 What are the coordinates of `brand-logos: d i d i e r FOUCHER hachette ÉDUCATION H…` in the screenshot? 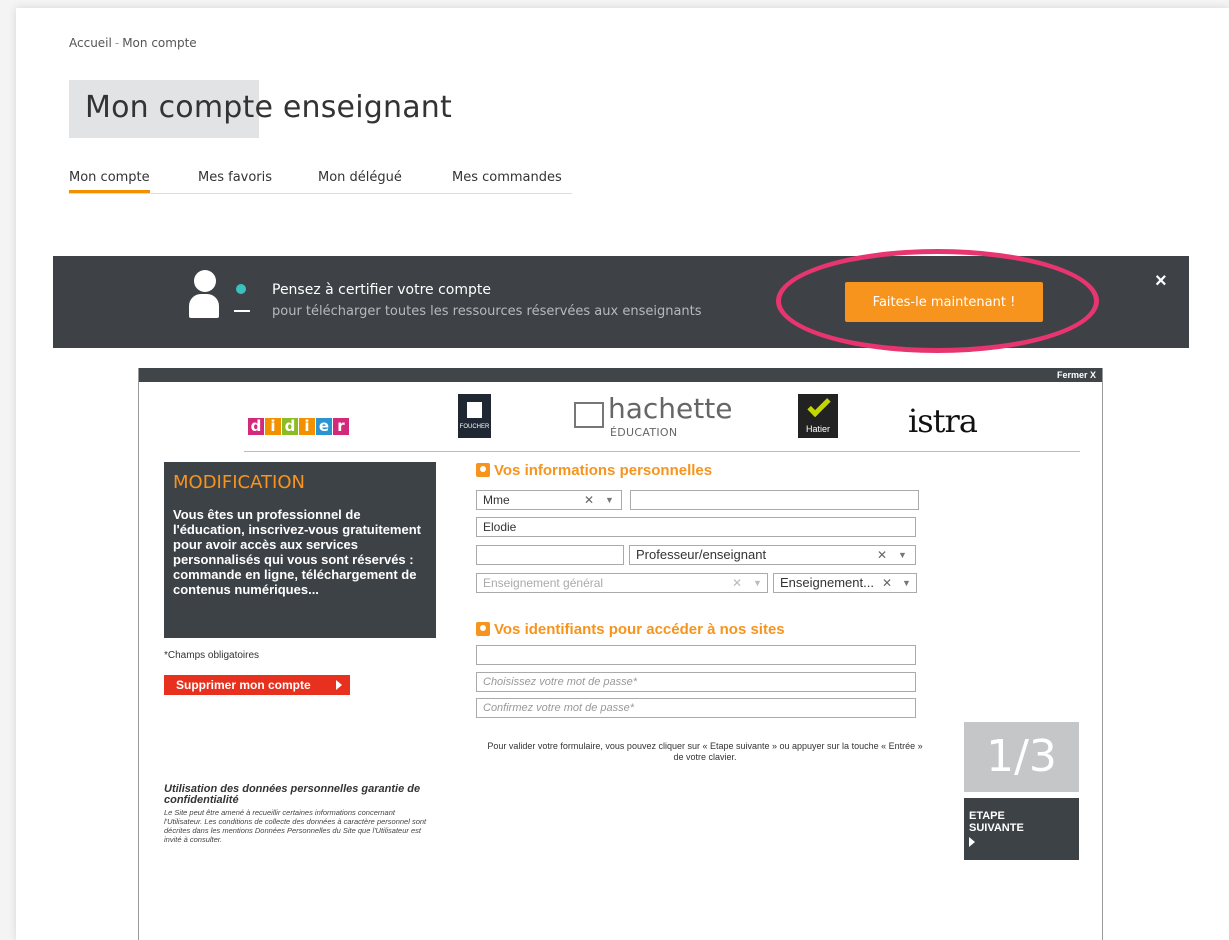 It's located at (662, 421).